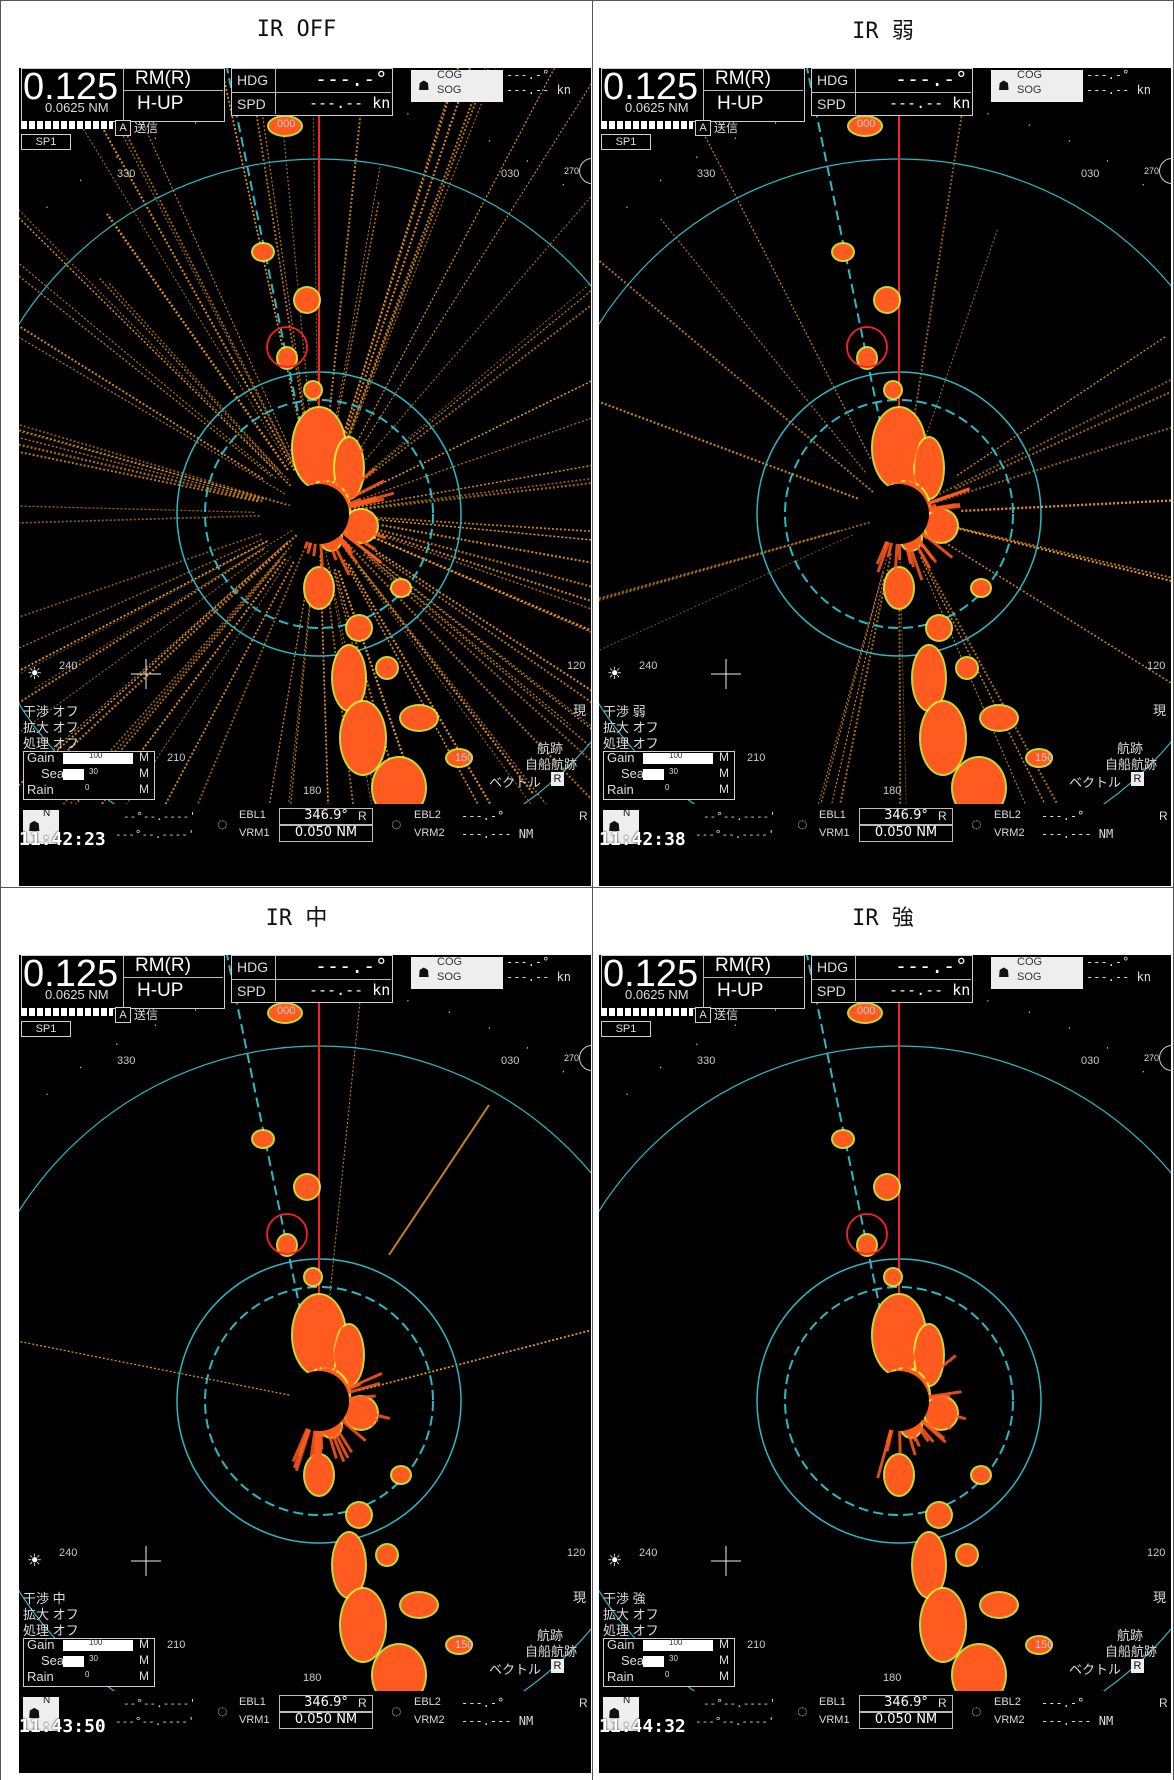 The height and width of the screenshot is (1780, 1174). Describe the element at coordinates (867, 1245) in the screenshot. I see `radar-echo` at that location.